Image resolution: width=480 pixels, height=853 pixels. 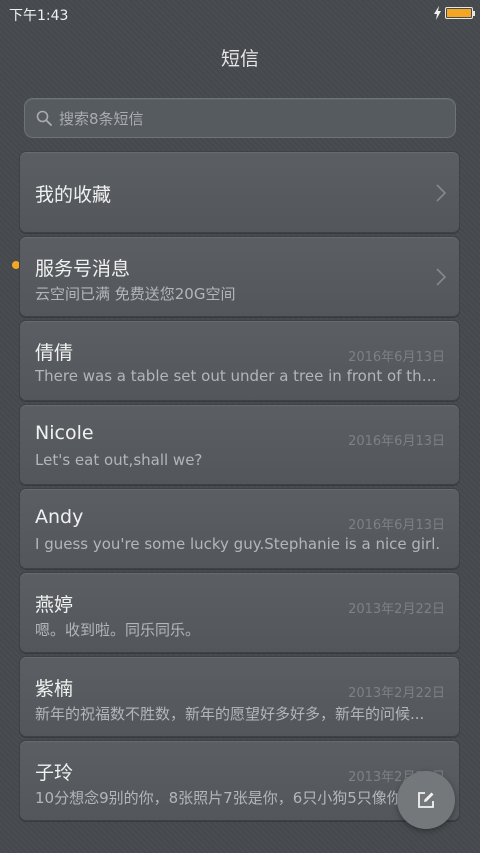 I want to click on search-box, so click(x=240, y=118).